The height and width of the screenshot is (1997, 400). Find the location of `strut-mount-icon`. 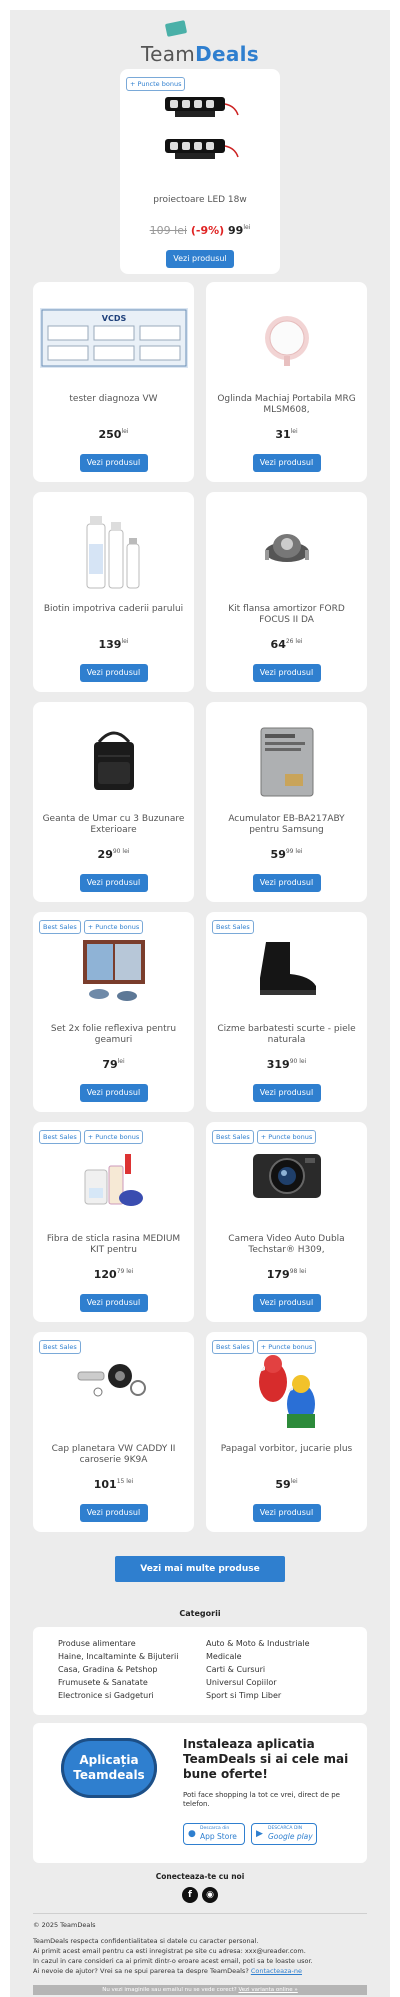

strut-mount-icon is located at coordinates (286, 548).